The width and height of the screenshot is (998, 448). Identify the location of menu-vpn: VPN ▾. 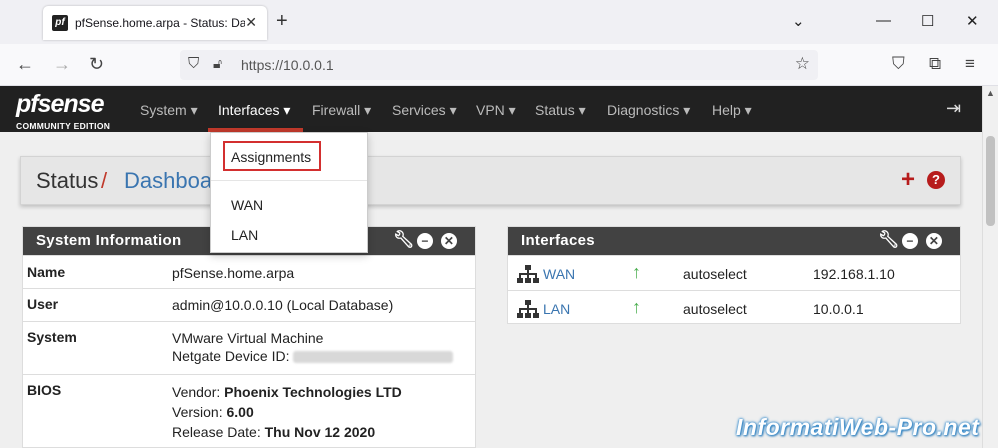
(496, 110).